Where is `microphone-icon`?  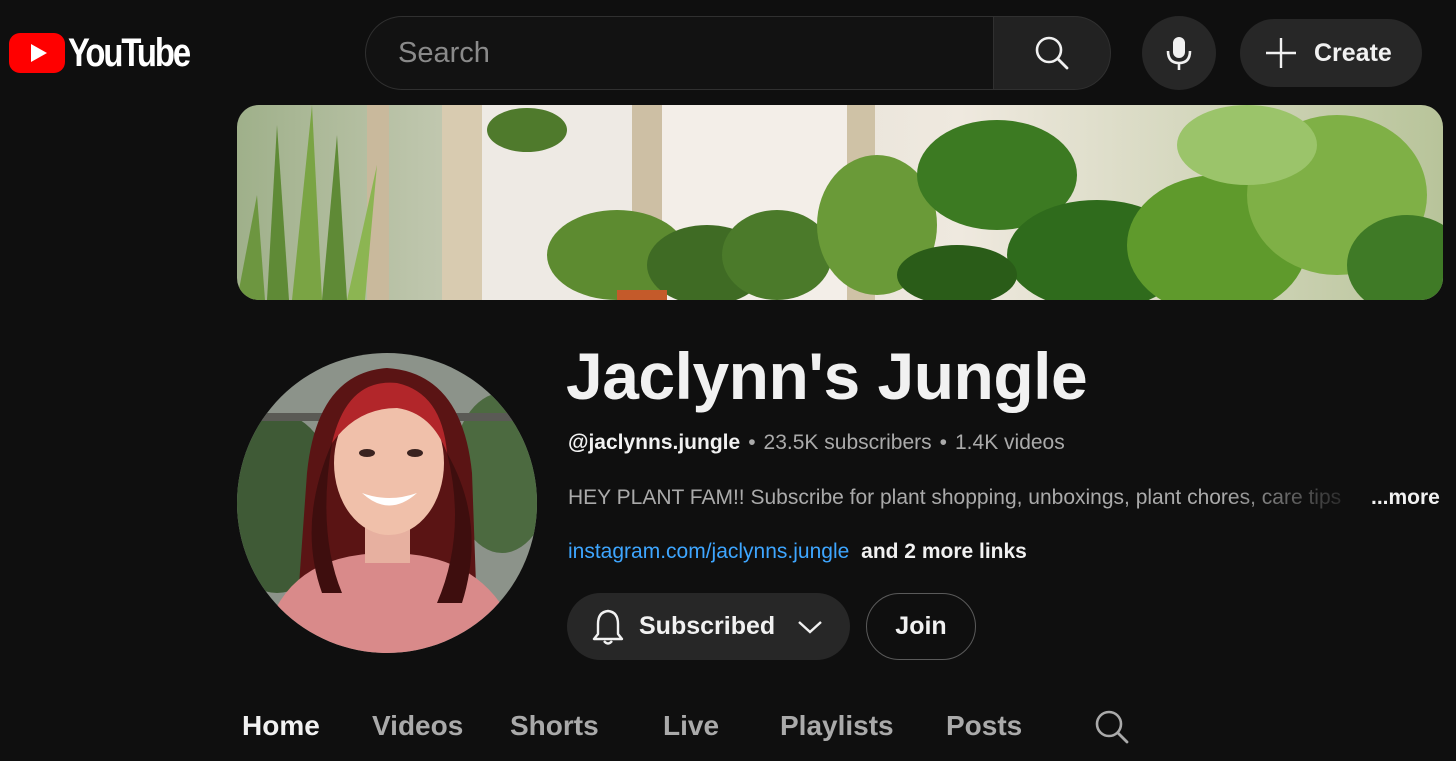 microphone-icon is located at coordinates (1179, 53).